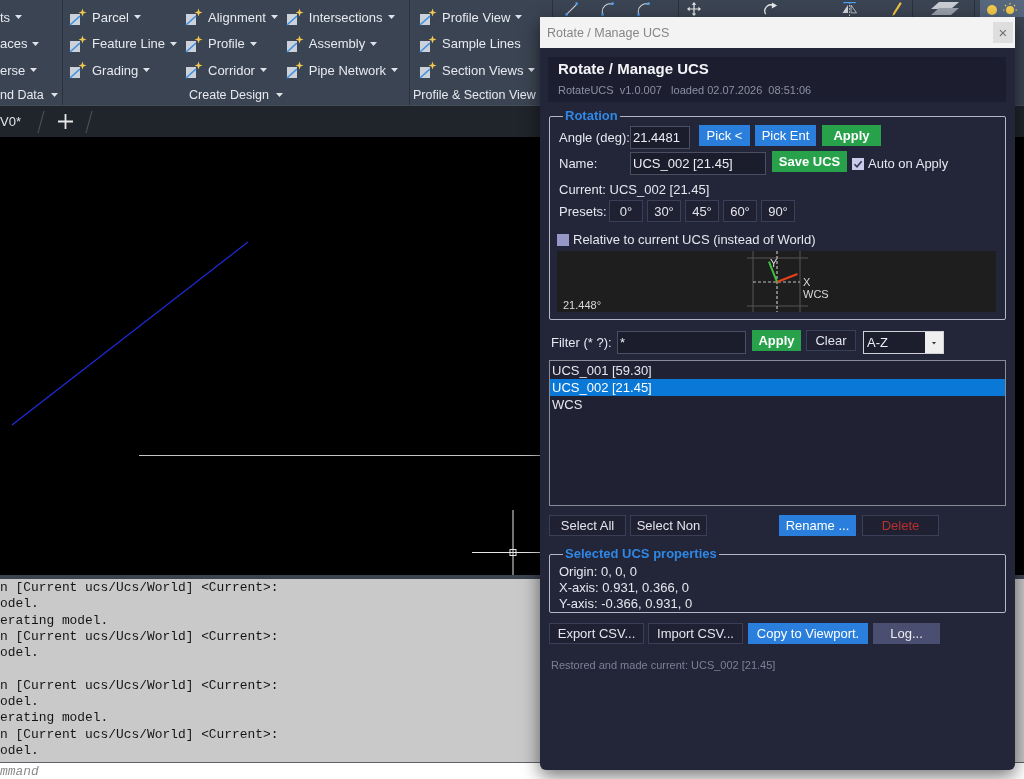 This screenshot has width=1024, height=779. What do you see at coordinates (342, 43) in the screenshot?
I see `ribbon-button: Assembly` at bounding box center [342, 43].